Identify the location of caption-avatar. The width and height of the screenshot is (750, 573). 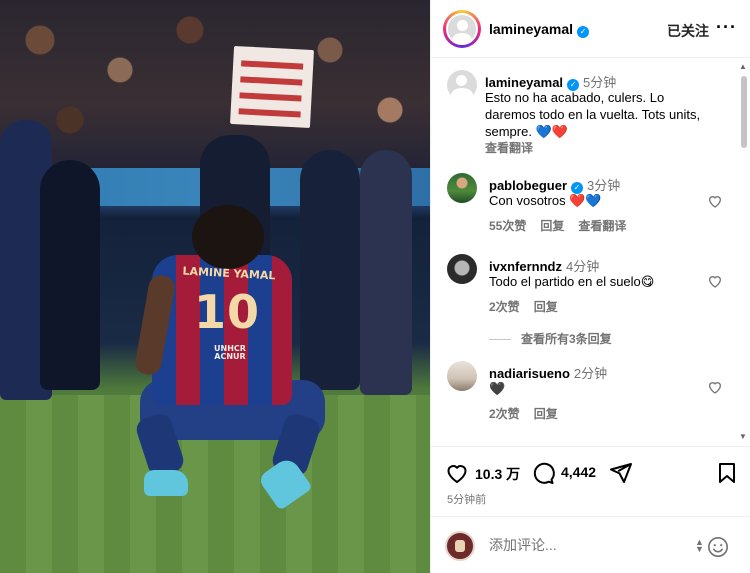
(462, 85).